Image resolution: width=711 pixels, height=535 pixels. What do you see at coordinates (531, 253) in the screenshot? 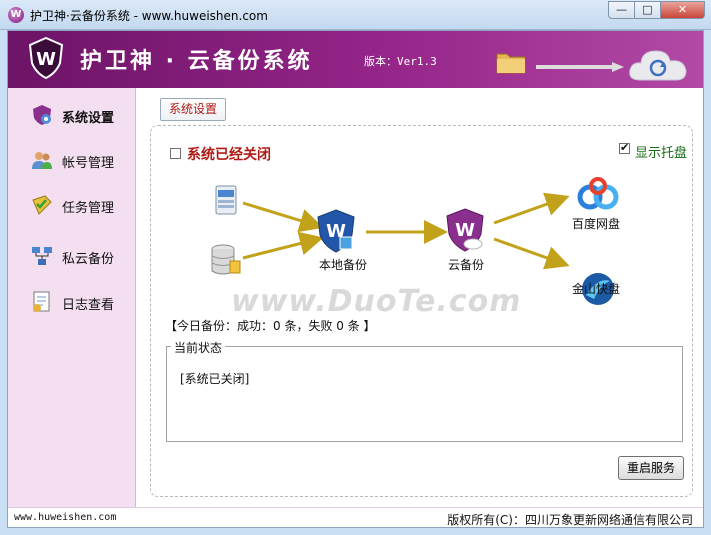
I see `arrow-cloud-to-kingsoft` at bounding box center [531, 253].